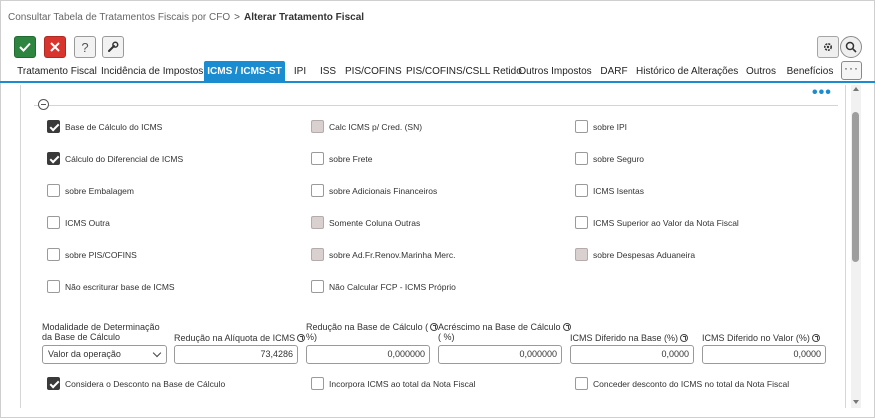 Image resolution: width=875 pixels, height=418 pixels. Describe the element at coordinates (157, 353) in the screenshot. I see `chevron-down-icon` at that location.